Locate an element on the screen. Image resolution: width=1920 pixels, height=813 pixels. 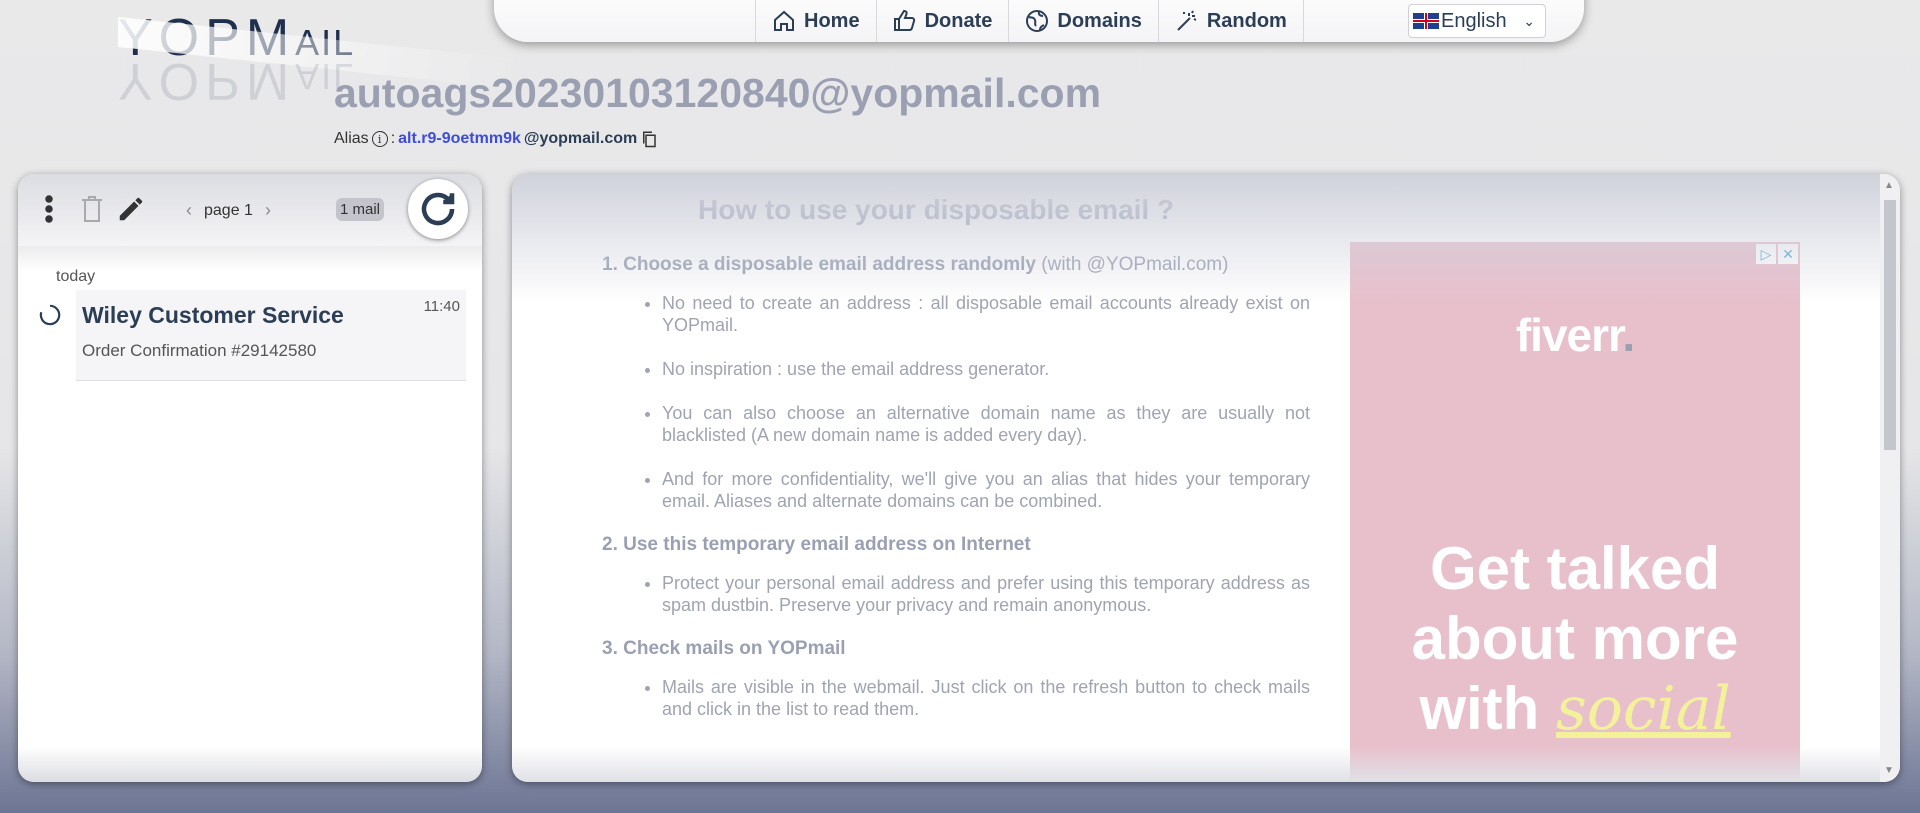
scroll-down-icon: ▼ is located at coordinates (1889, 770).